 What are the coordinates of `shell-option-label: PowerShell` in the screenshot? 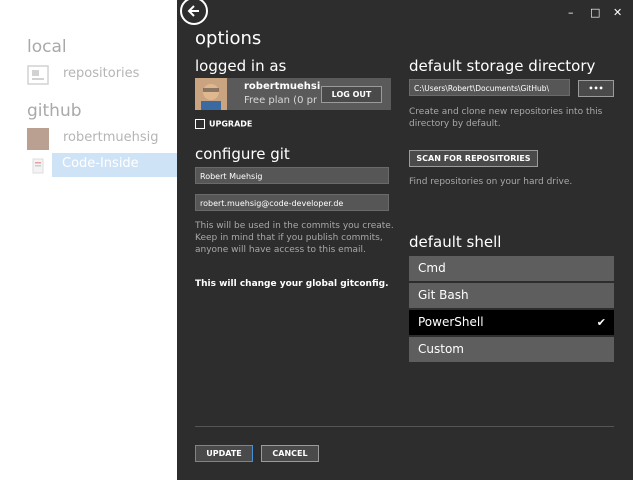 It's located at (451, 322).